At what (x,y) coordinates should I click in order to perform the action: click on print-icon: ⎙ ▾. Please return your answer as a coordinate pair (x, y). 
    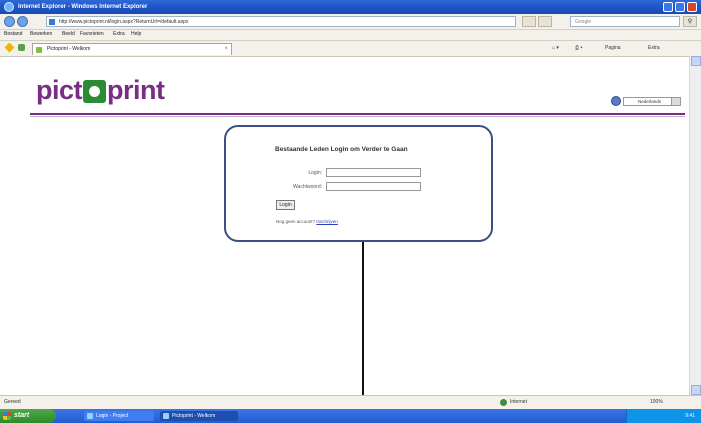
    Looking at the image, I should click on (579, 48).